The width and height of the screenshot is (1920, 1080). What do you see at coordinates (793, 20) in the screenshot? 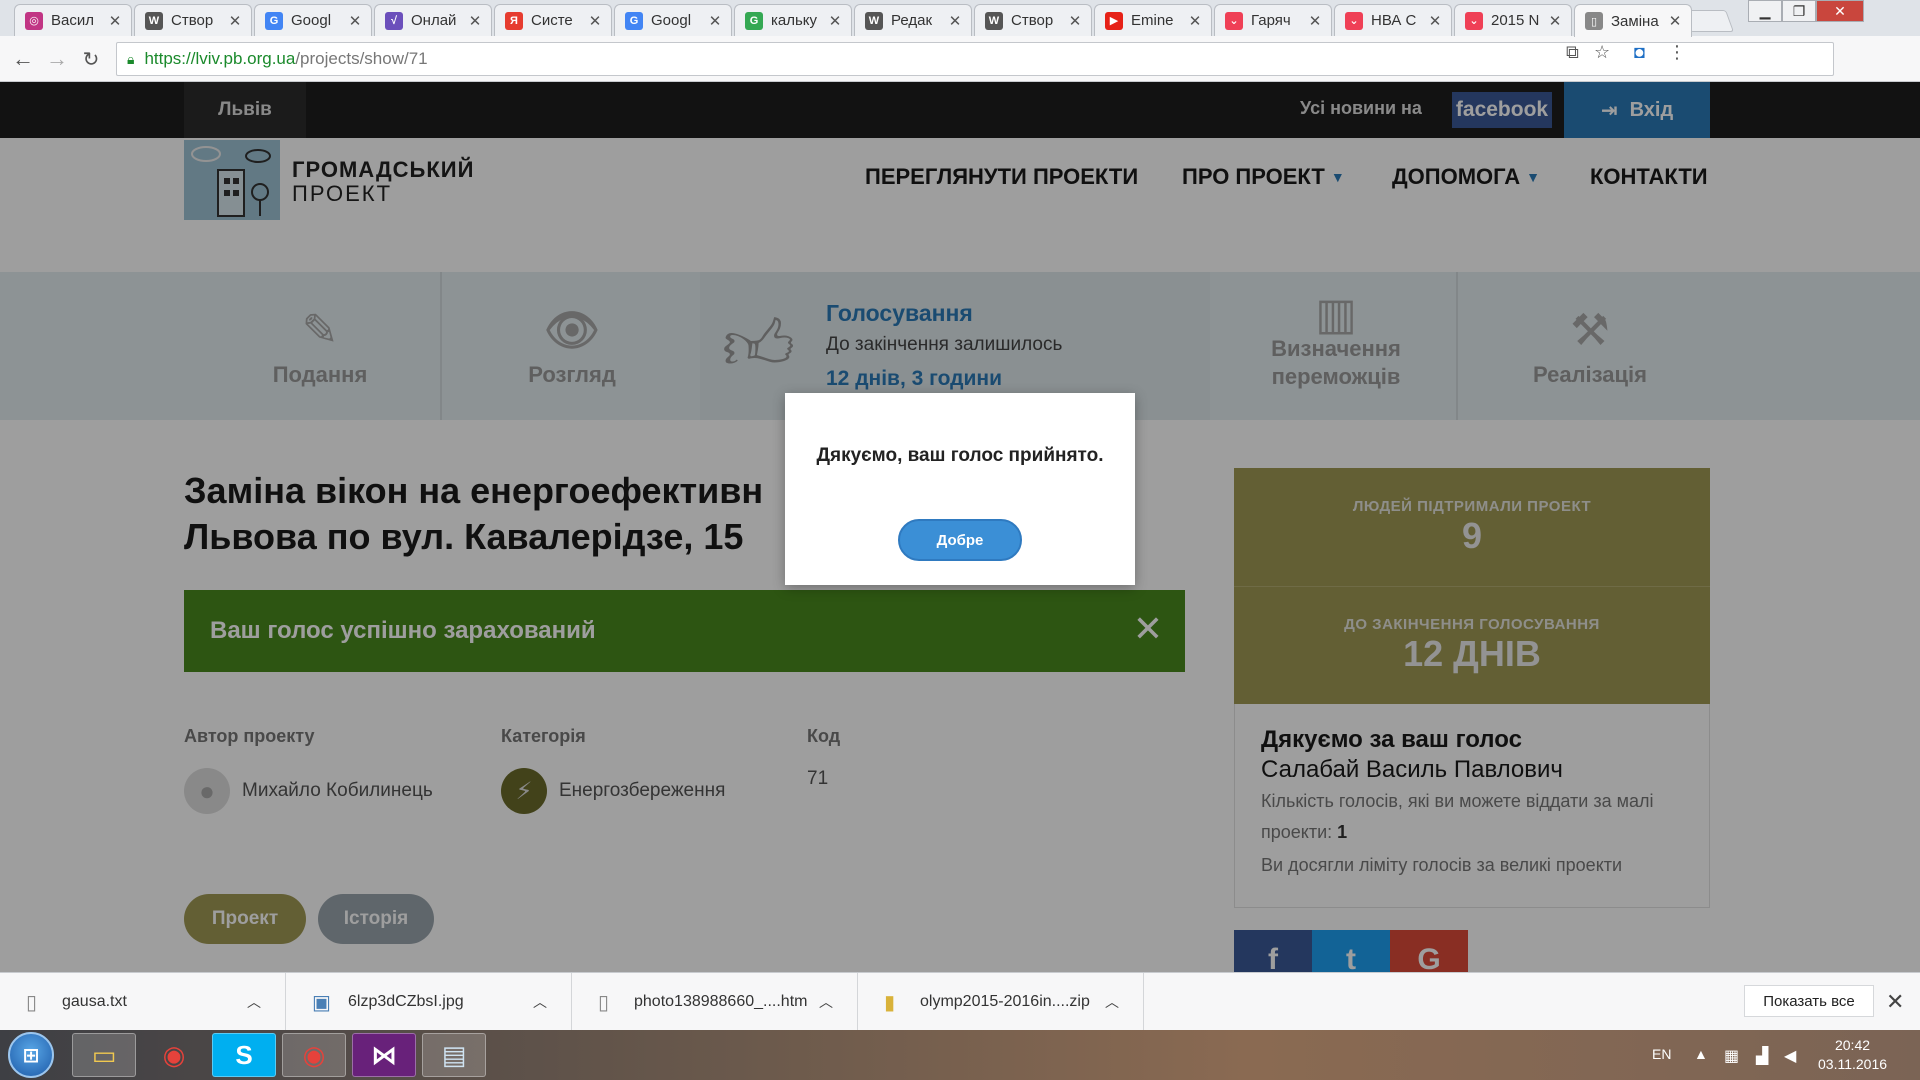
I see `browser-tab: G кальку ✕` at bounding box center [793, 20].